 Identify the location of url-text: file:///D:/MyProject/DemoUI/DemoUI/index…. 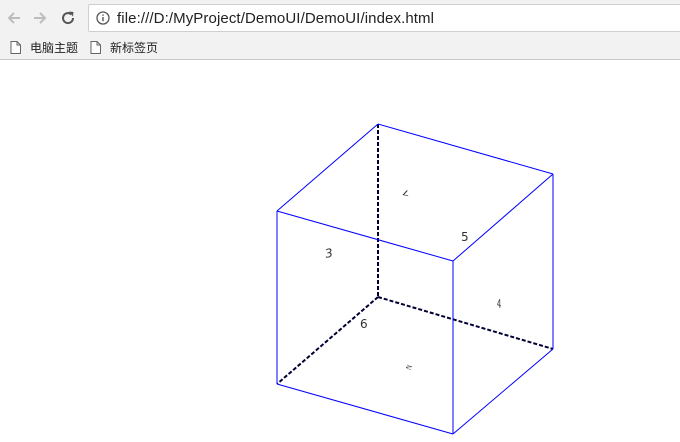
(275, 18).